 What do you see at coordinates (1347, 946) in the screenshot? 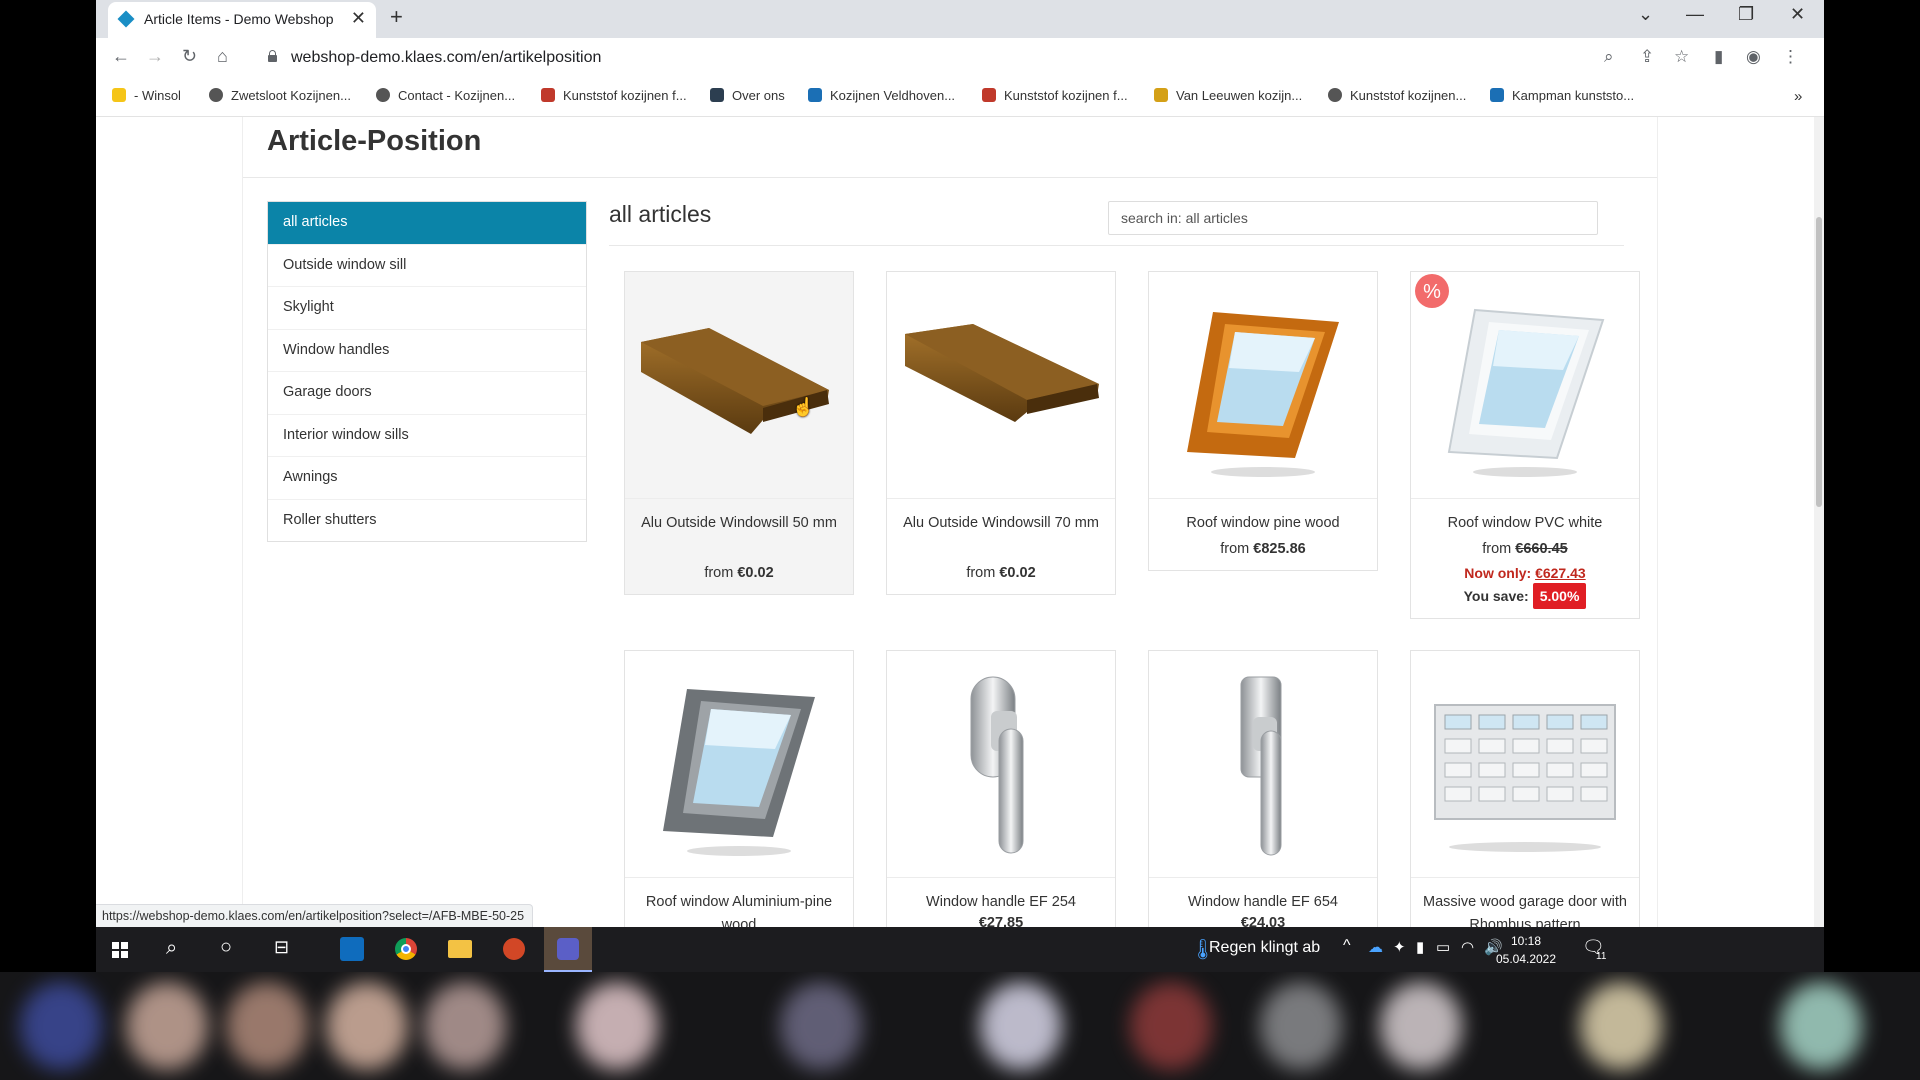
I see `tray-chevron-icon: ^` at bounding box center [1347, 946].